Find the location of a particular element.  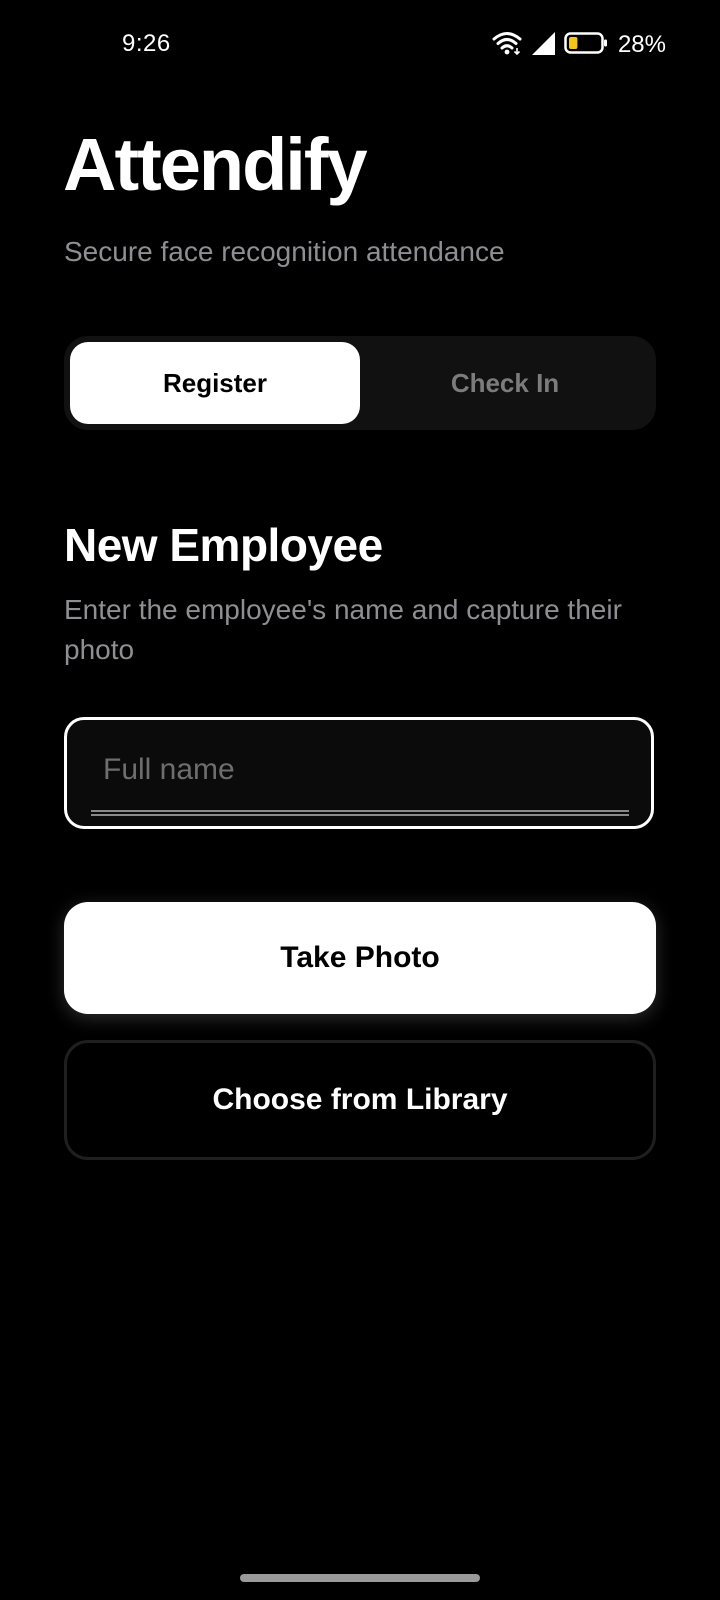

tab-register: Register is located at coordinates (215, 383).